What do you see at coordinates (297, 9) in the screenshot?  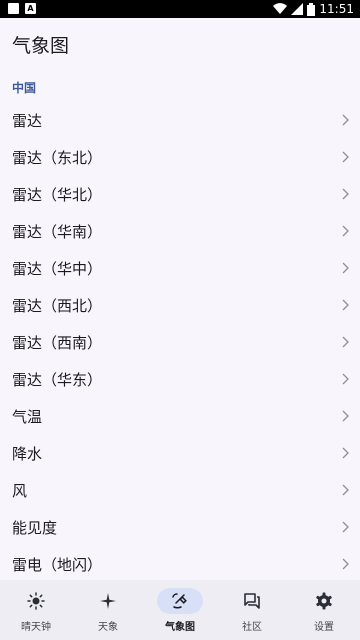 I see `signal-icon` at bounding box center [297, 9].